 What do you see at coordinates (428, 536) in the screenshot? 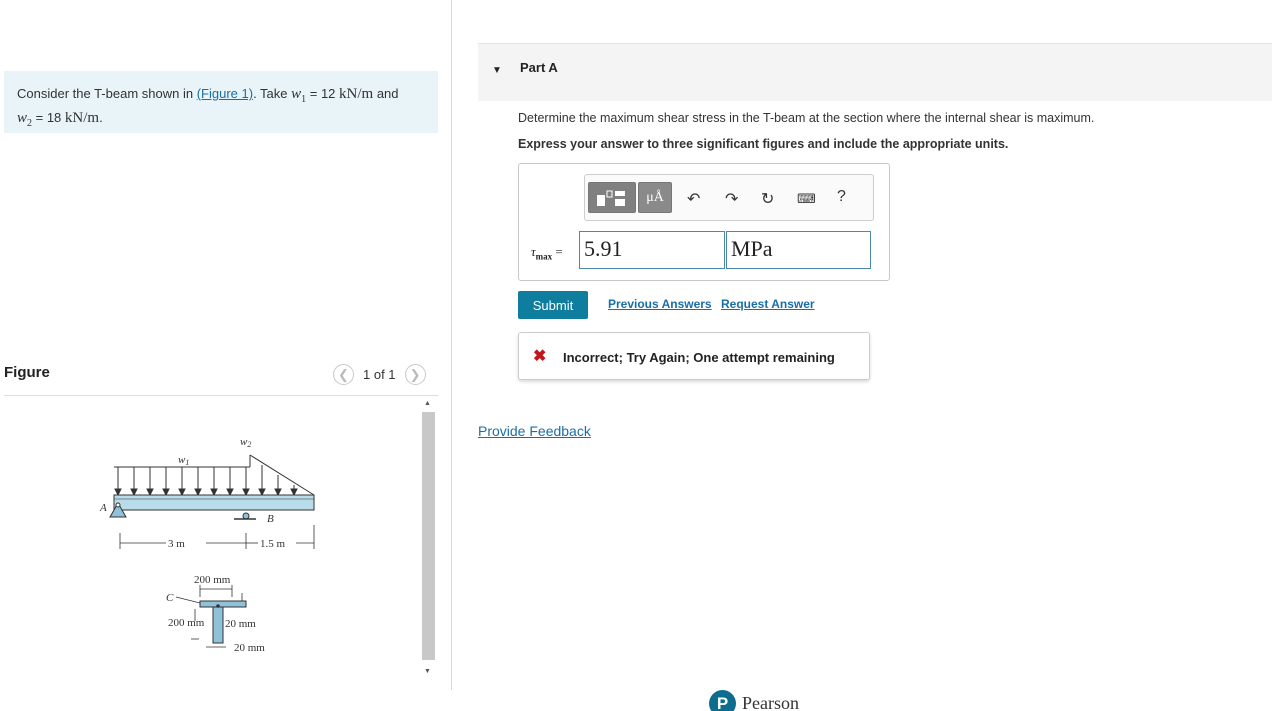
I see `scrollbar-thumb` at bounding box center [428, 536].